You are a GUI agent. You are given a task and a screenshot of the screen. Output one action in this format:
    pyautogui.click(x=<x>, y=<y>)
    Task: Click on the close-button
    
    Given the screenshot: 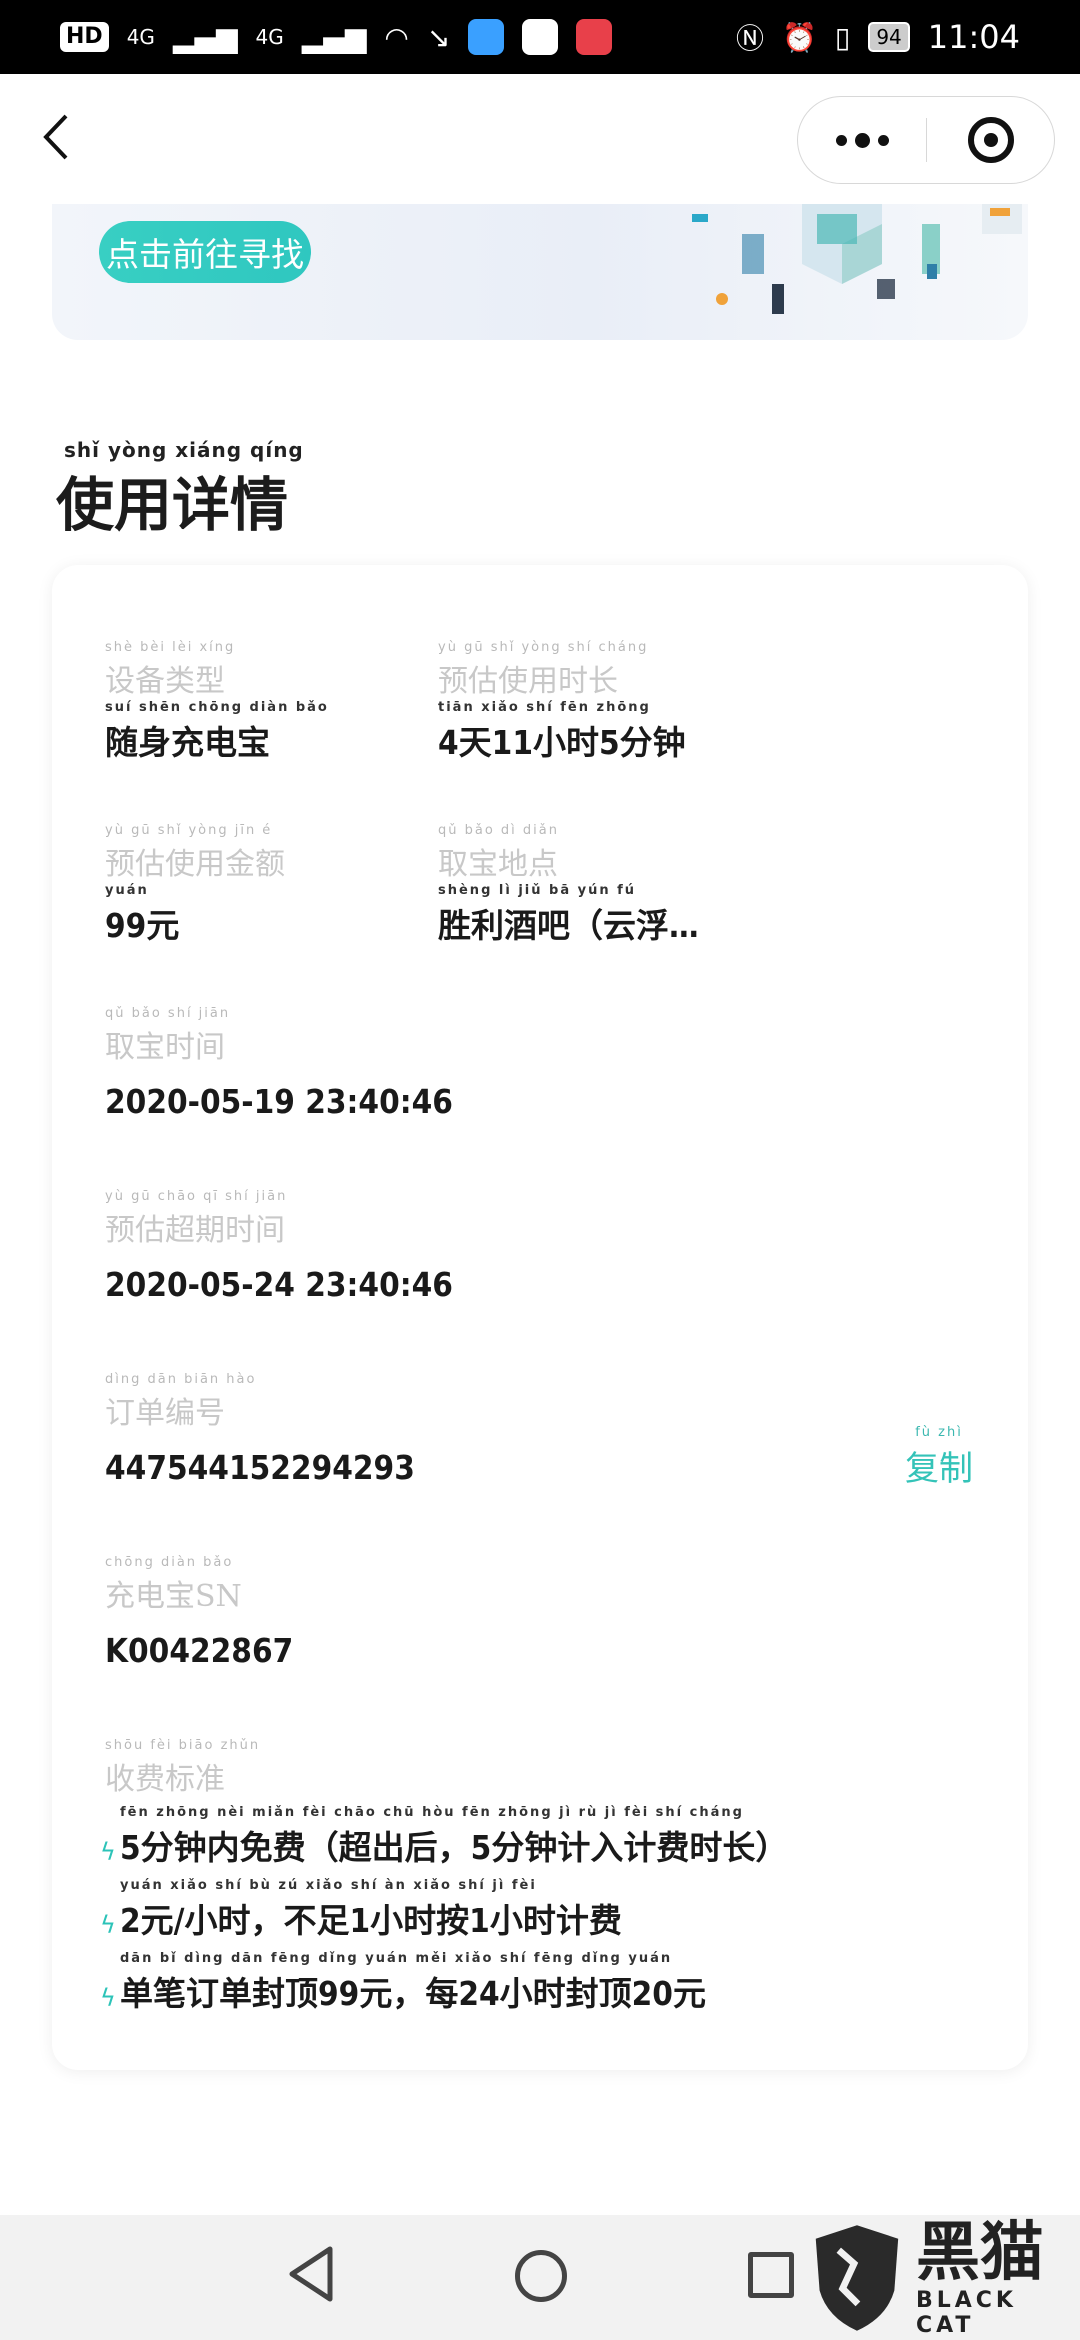 What is the action you would take?
    pyautogui.click(x=990, y=140)
    